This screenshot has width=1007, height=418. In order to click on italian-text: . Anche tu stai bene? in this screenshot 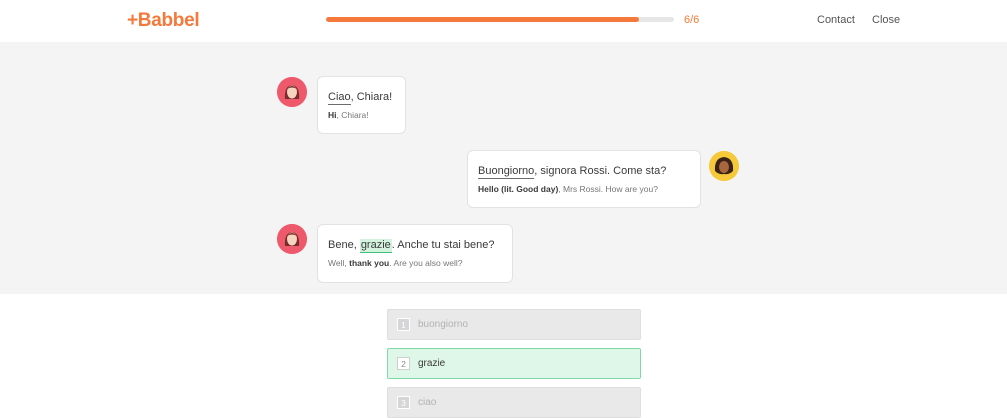, I will do `click(443, 245)`.